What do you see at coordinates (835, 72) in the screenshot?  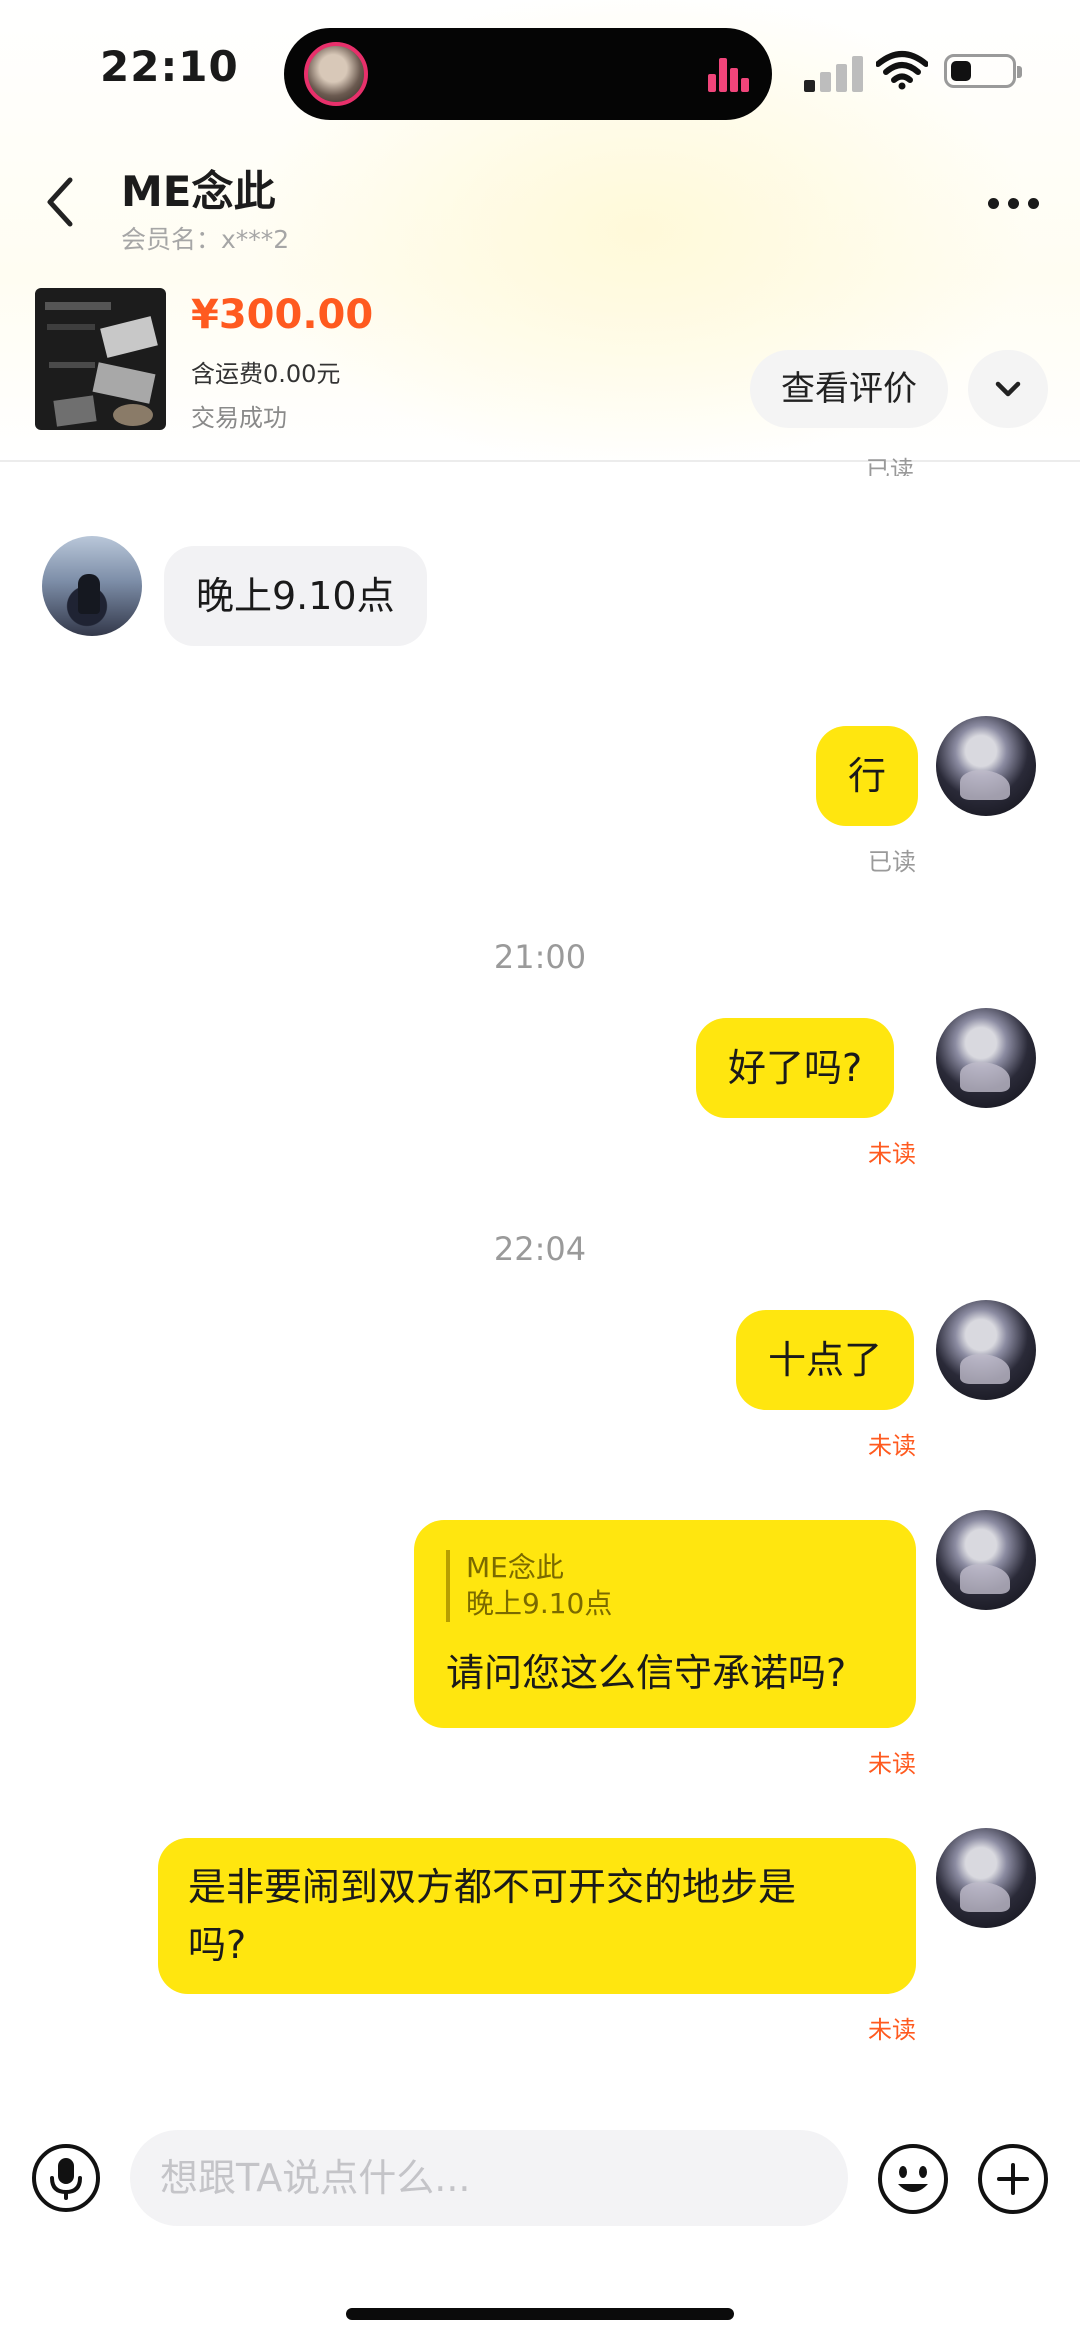 I see `cellular-signal-icon` at bounding box center [835, 72].